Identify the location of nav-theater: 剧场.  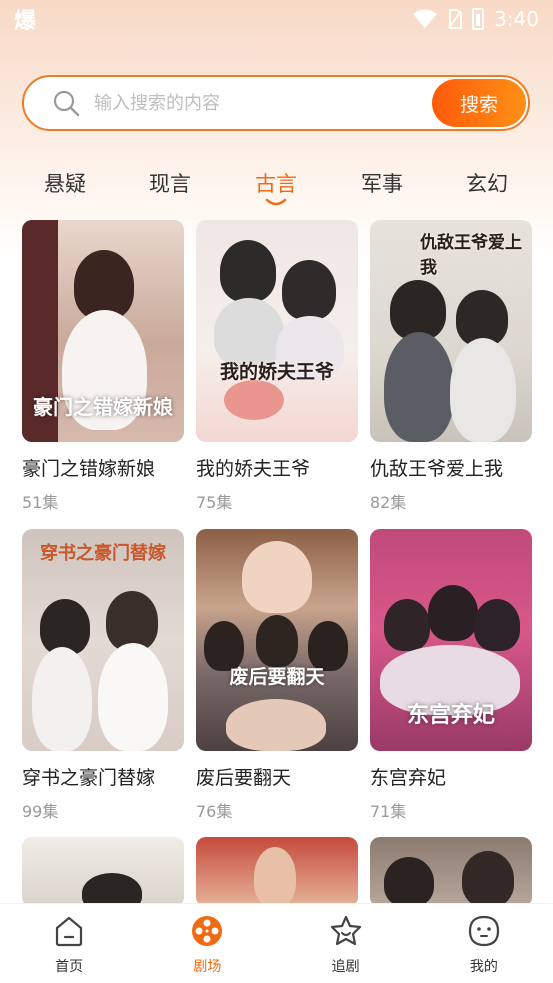
(207, 943).